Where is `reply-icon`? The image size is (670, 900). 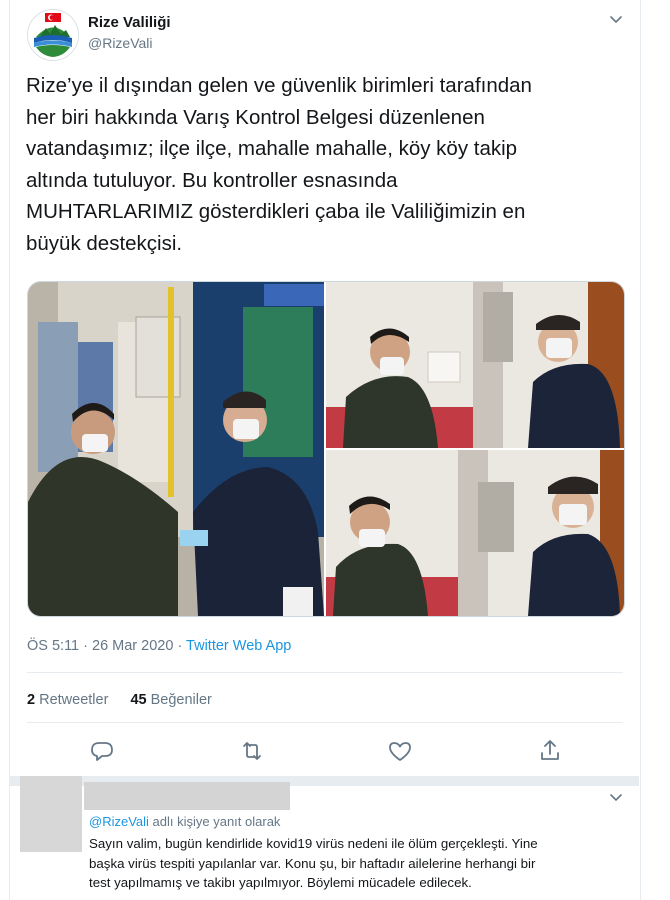 reply-icon is located at coordinates (102, 751).